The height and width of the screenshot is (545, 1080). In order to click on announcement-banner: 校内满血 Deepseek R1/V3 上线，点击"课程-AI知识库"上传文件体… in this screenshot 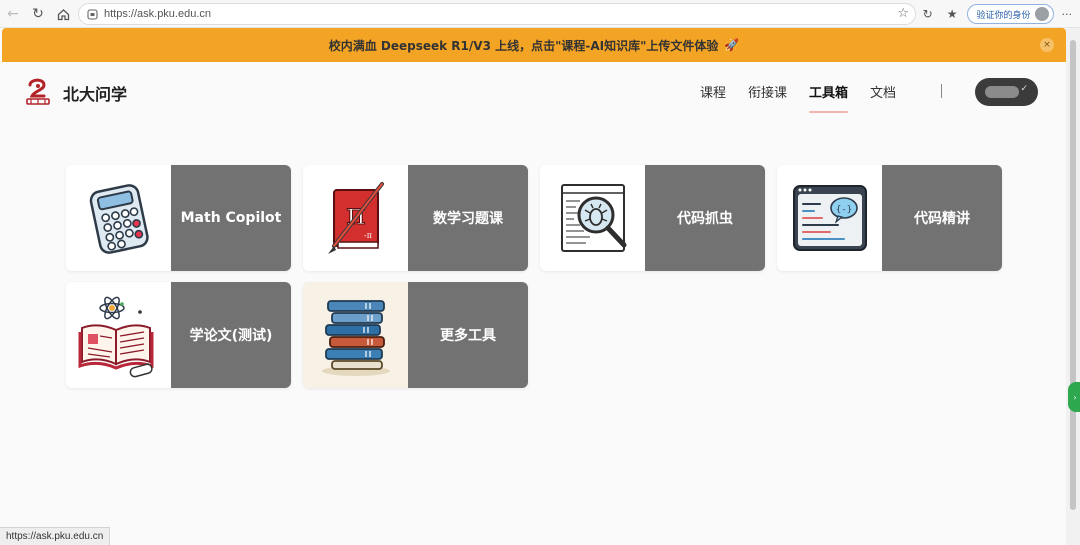, I will do `click(534, 45)`.